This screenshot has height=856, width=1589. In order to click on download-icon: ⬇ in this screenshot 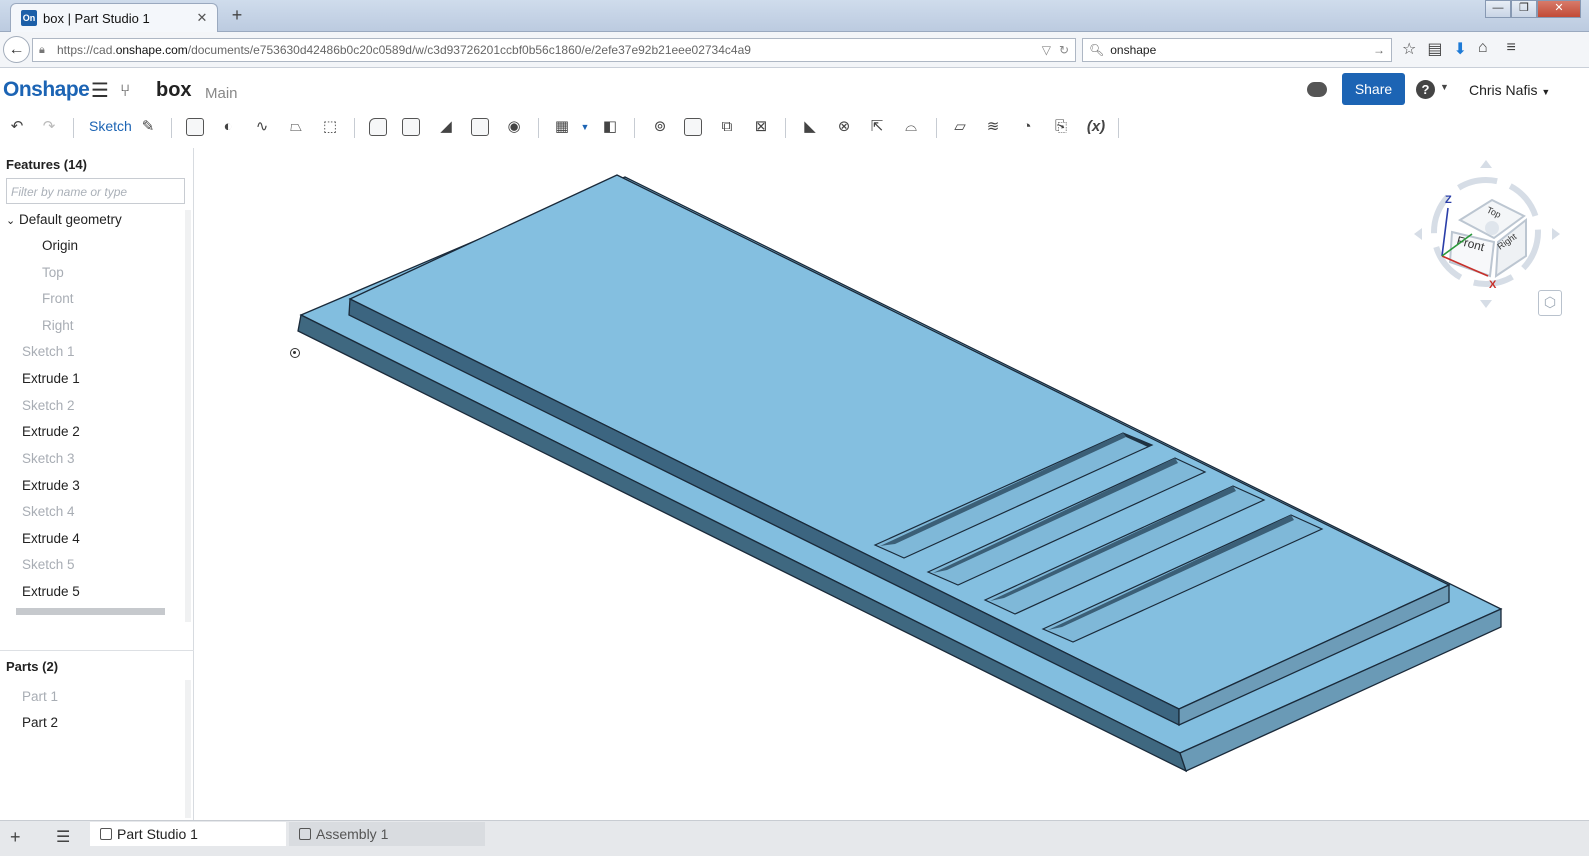, I will do `click(1459, 49)`.